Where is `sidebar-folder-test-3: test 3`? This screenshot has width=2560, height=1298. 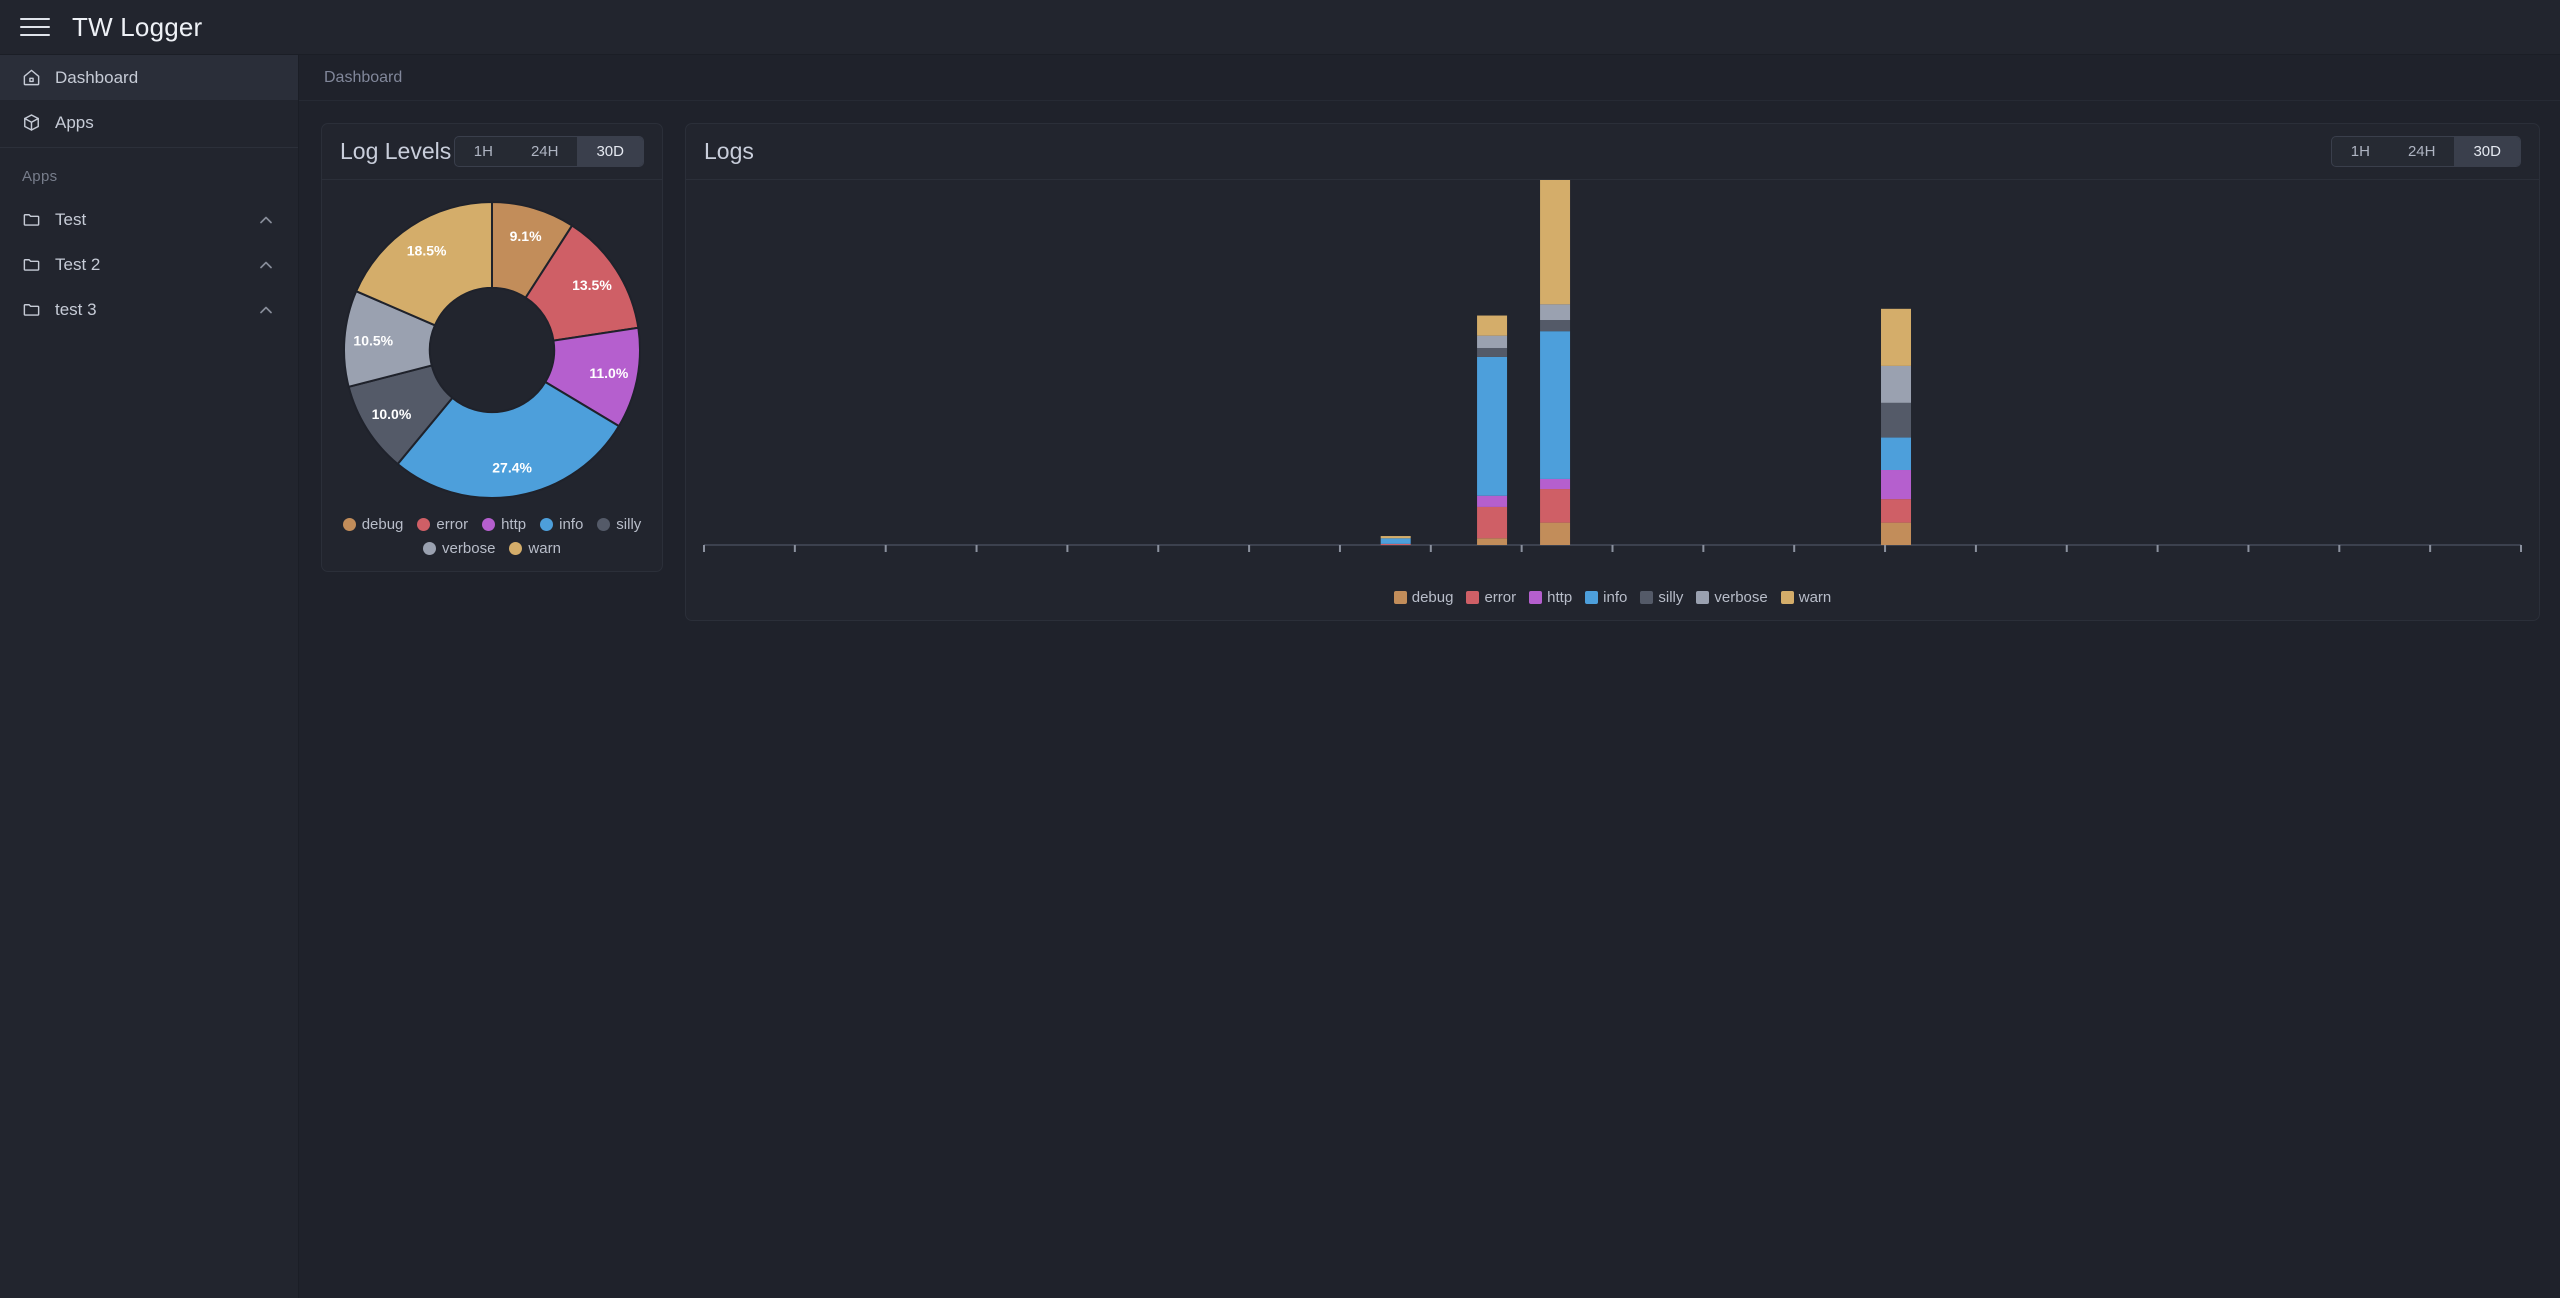 sidebar-folder-test-3: test 3 is located at coordinates (149, 309).